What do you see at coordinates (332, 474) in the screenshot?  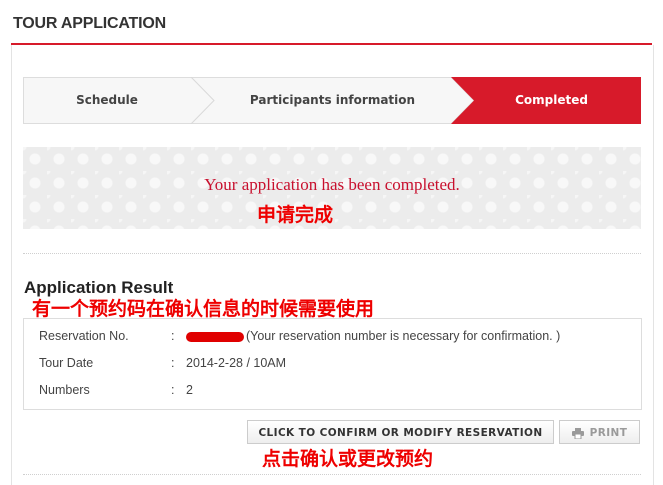 I see `bottom-divider` at bounding box center [332, 474].